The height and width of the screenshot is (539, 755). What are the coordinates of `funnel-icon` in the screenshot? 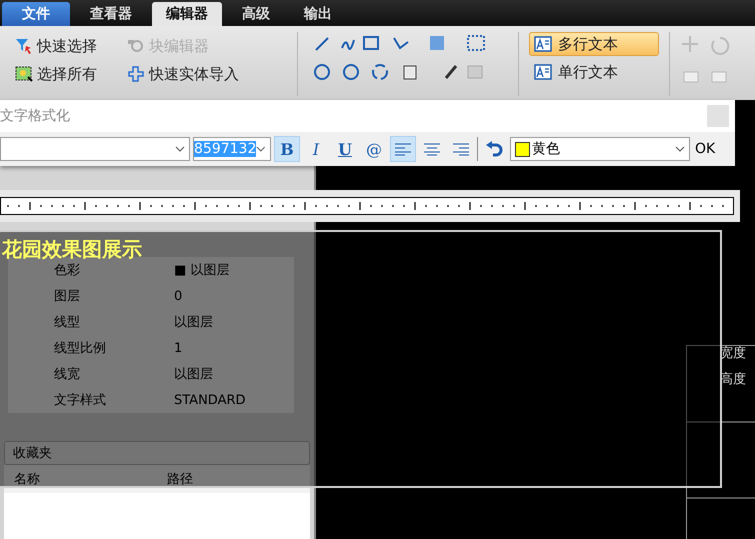 It's located at (24, 46).